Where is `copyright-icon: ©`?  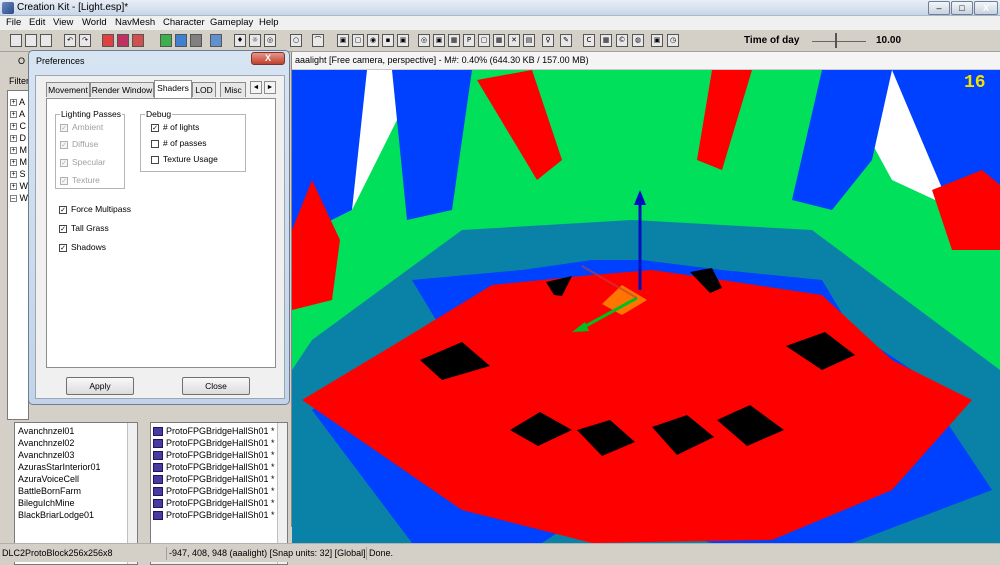
copyright-icon: © is located at coordinates (622, 40).